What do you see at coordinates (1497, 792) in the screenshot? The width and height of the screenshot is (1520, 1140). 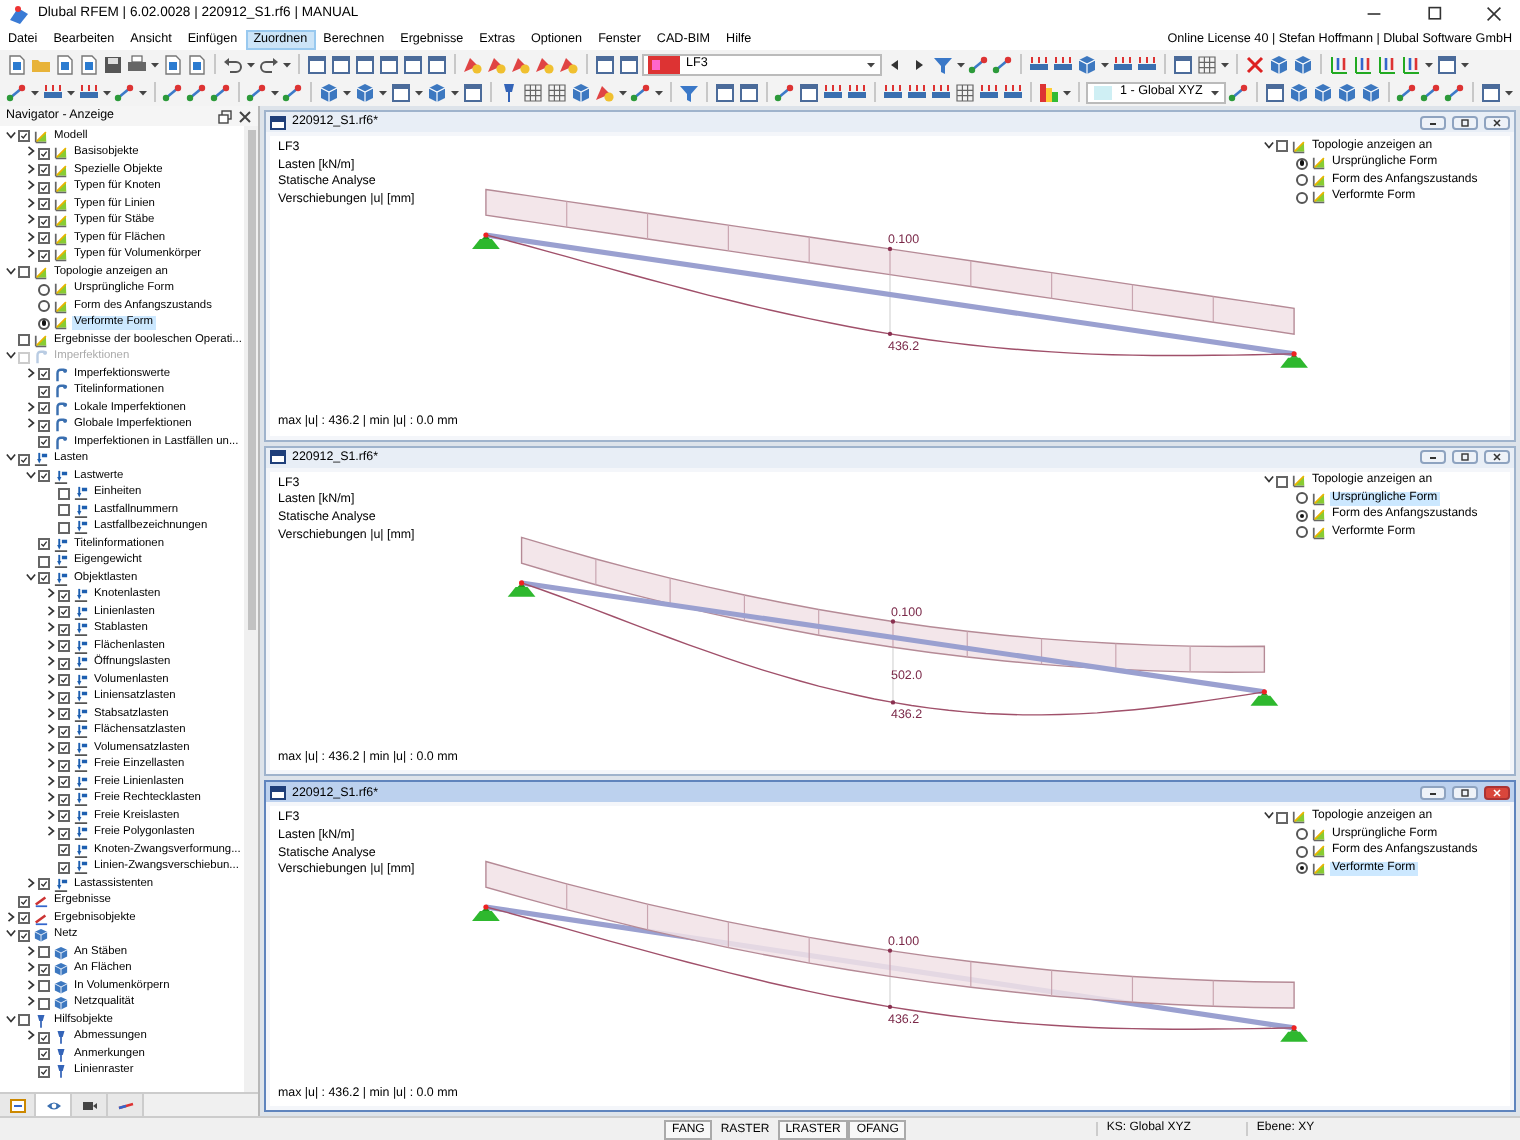 I see `close-button` at bounding box center [1497, 792].